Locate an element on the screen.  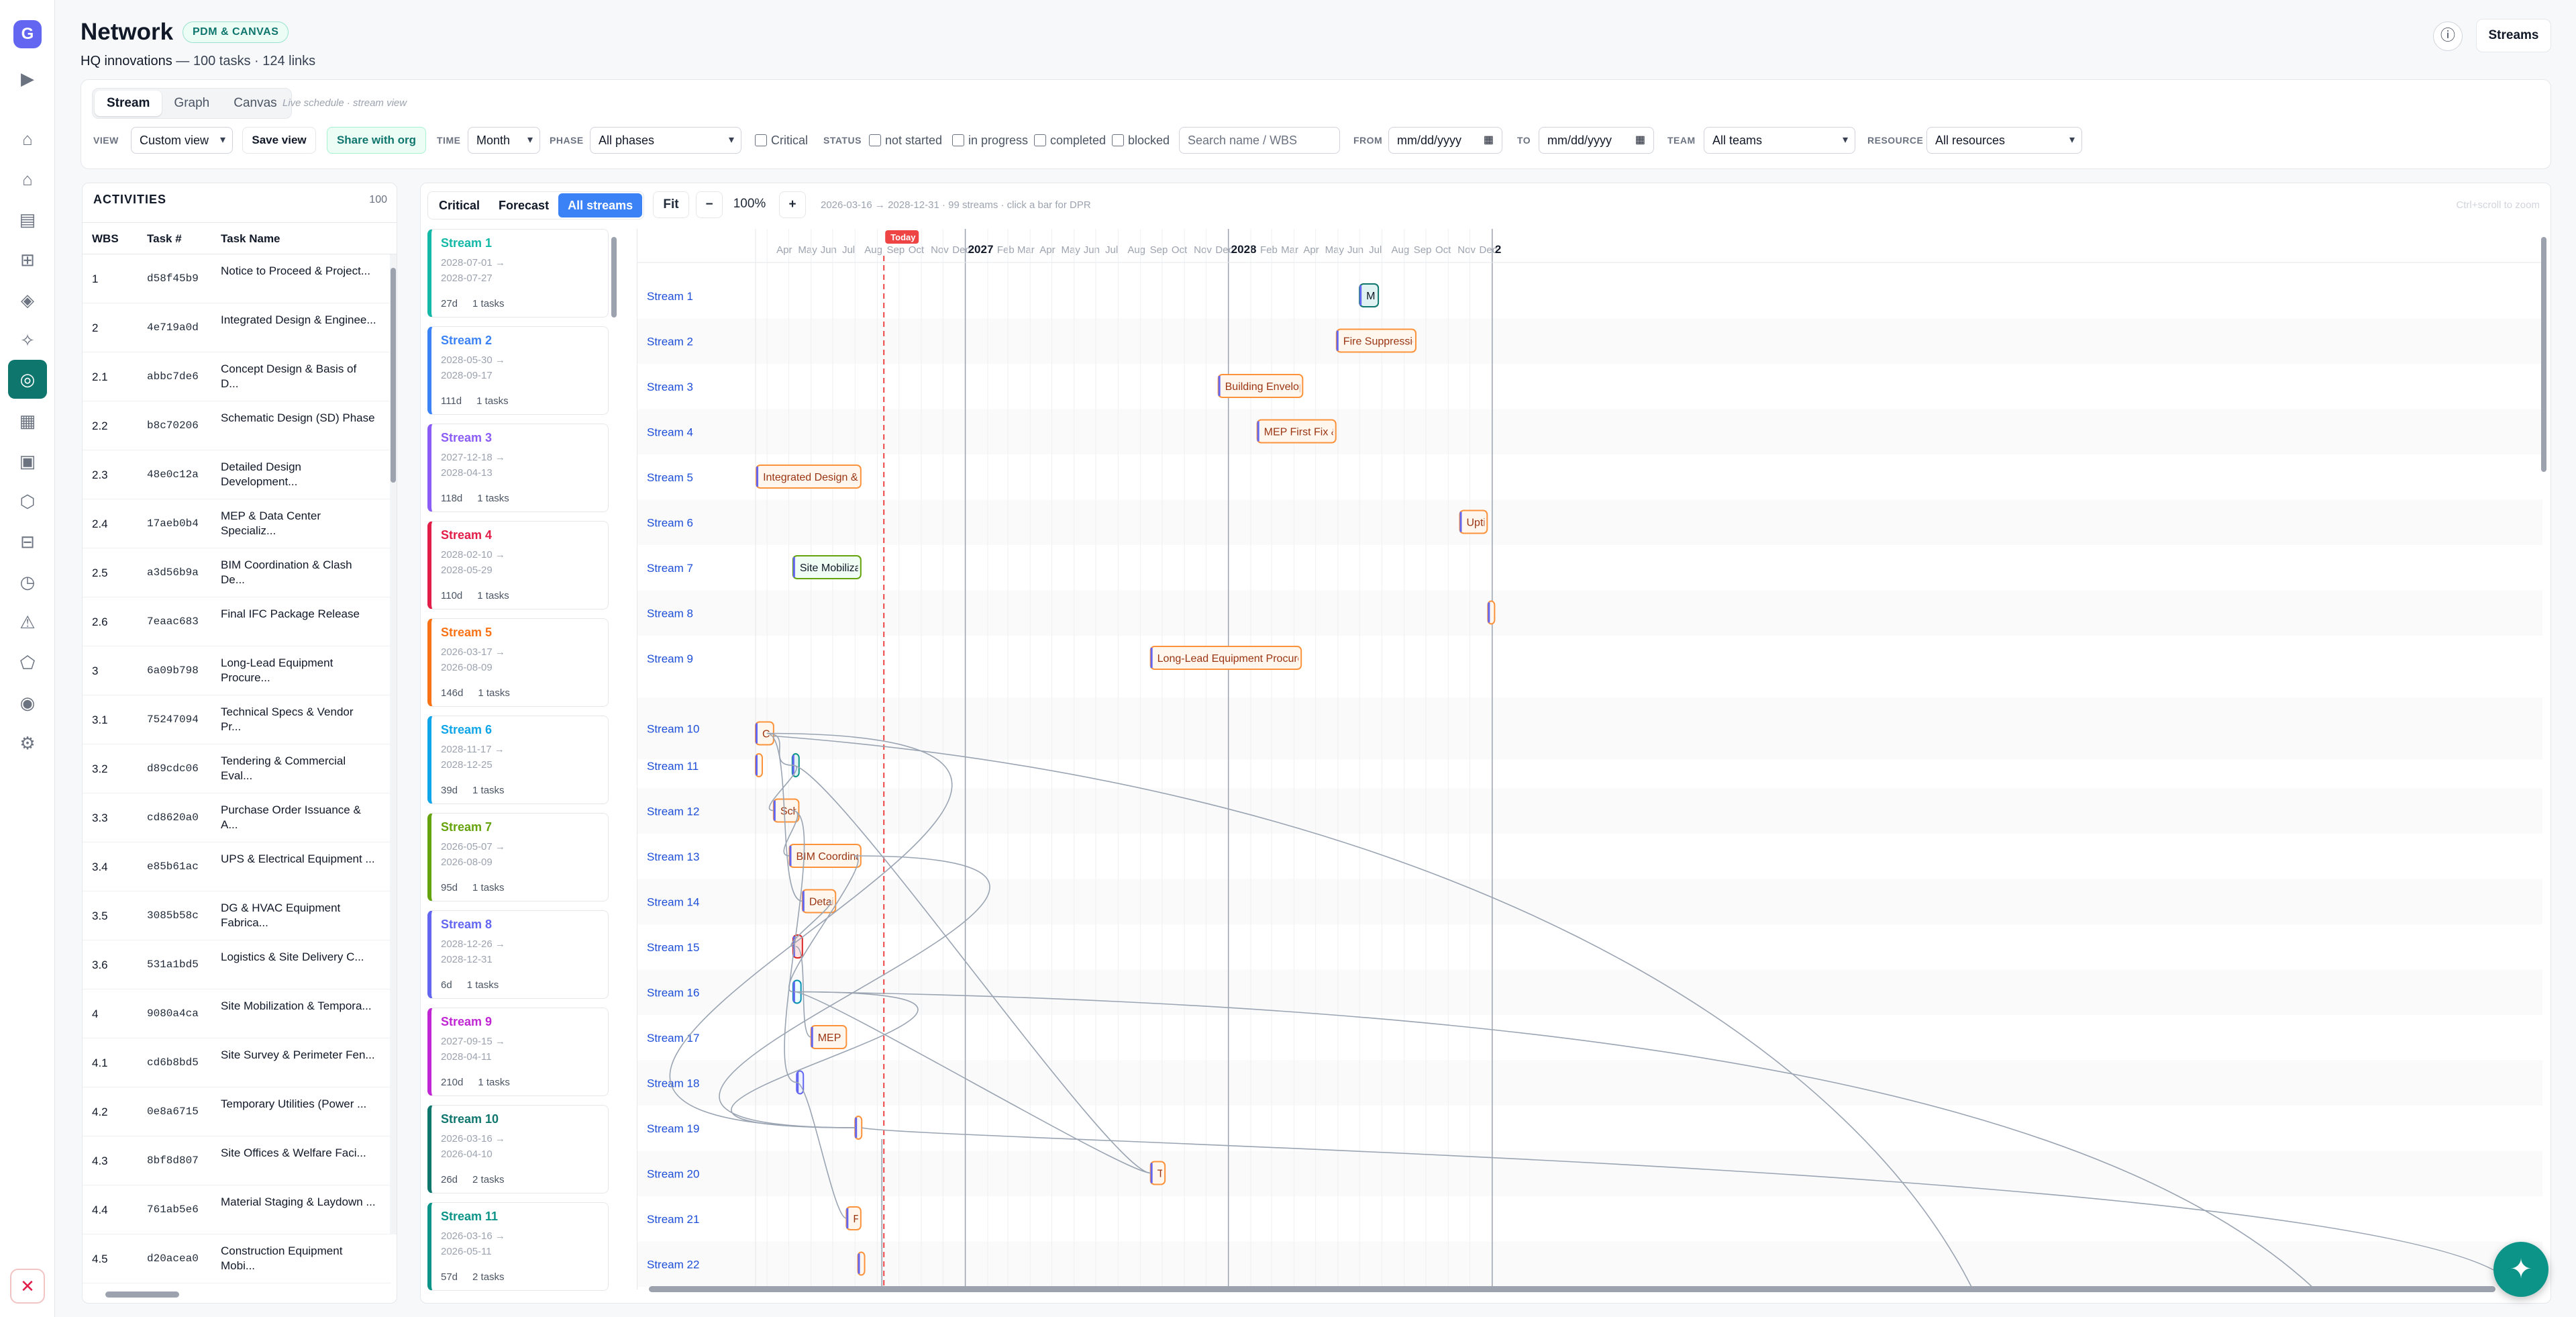
assistant-fab-icon: ✦ is located at coordinates (2520, 1270).